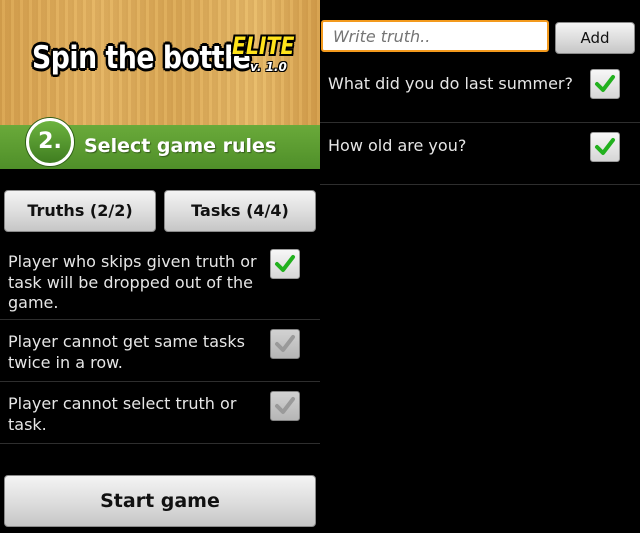  Describe the element at coordinates (180, 146) in the screenshot. I see `step-title: Select game rules` at that location.